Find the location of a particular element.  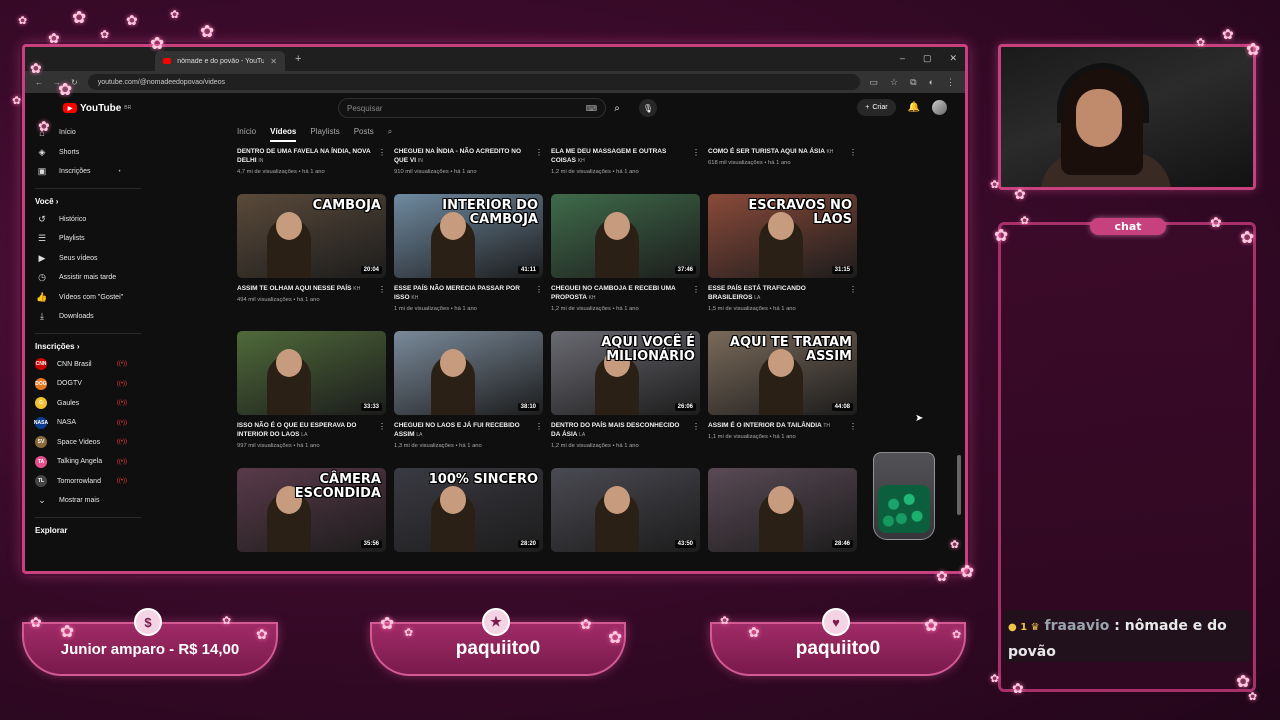

page-scrollbar is located at coordinates (959, 485).